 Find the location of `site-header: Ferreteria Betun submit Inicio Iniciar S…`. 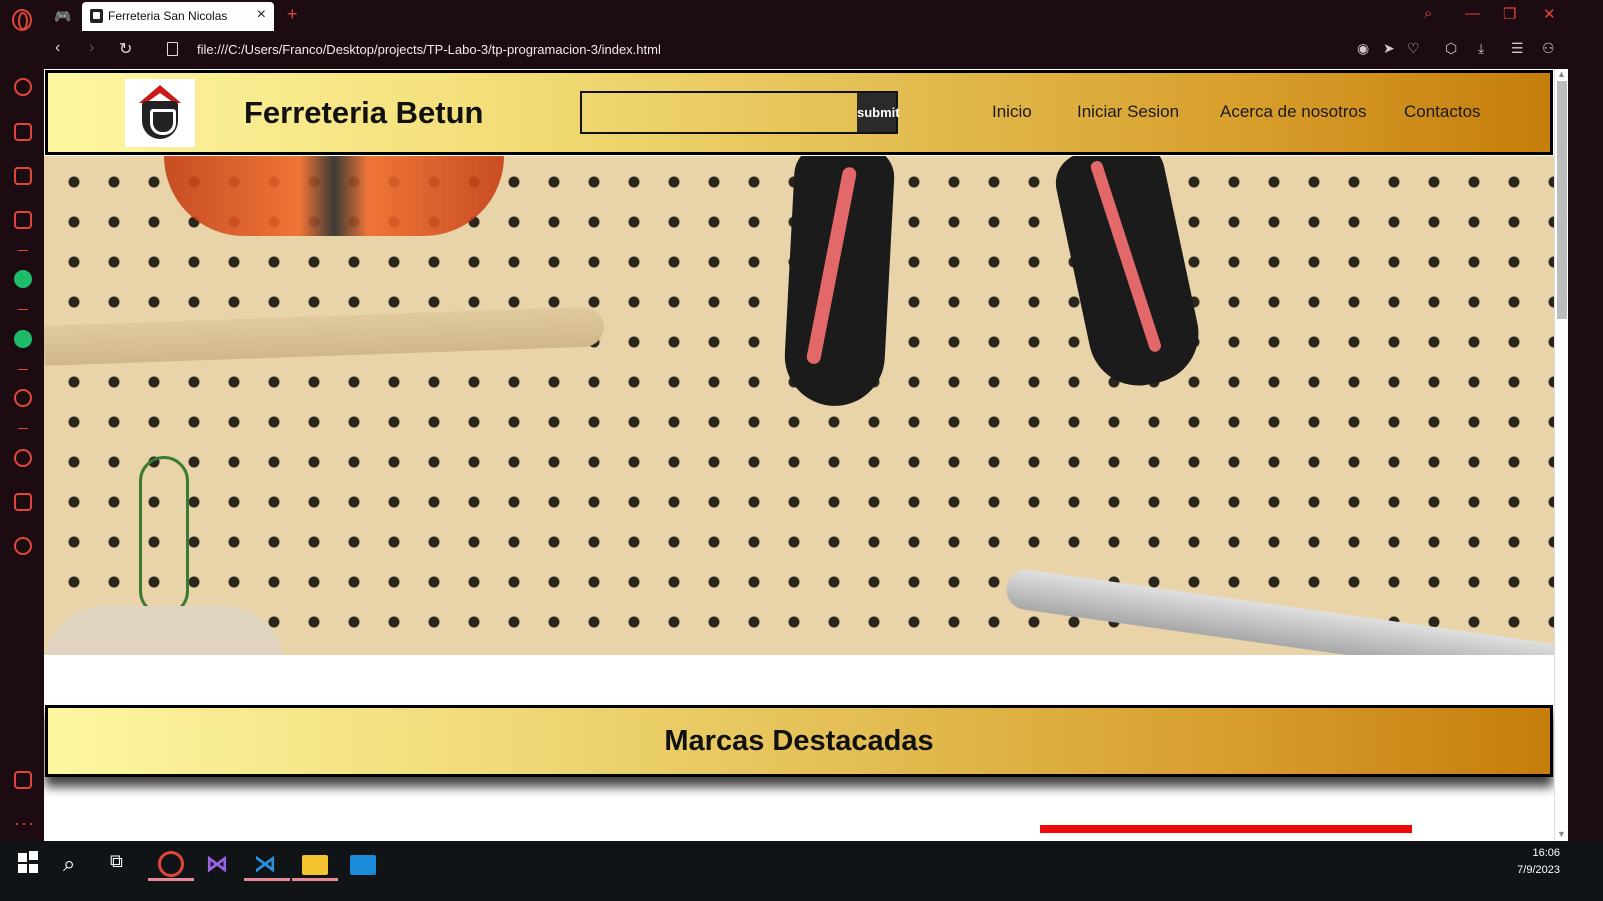

site-header: Ferreteria Betun submit Inicio Iniciar S… is located at coordinates (799, 112).